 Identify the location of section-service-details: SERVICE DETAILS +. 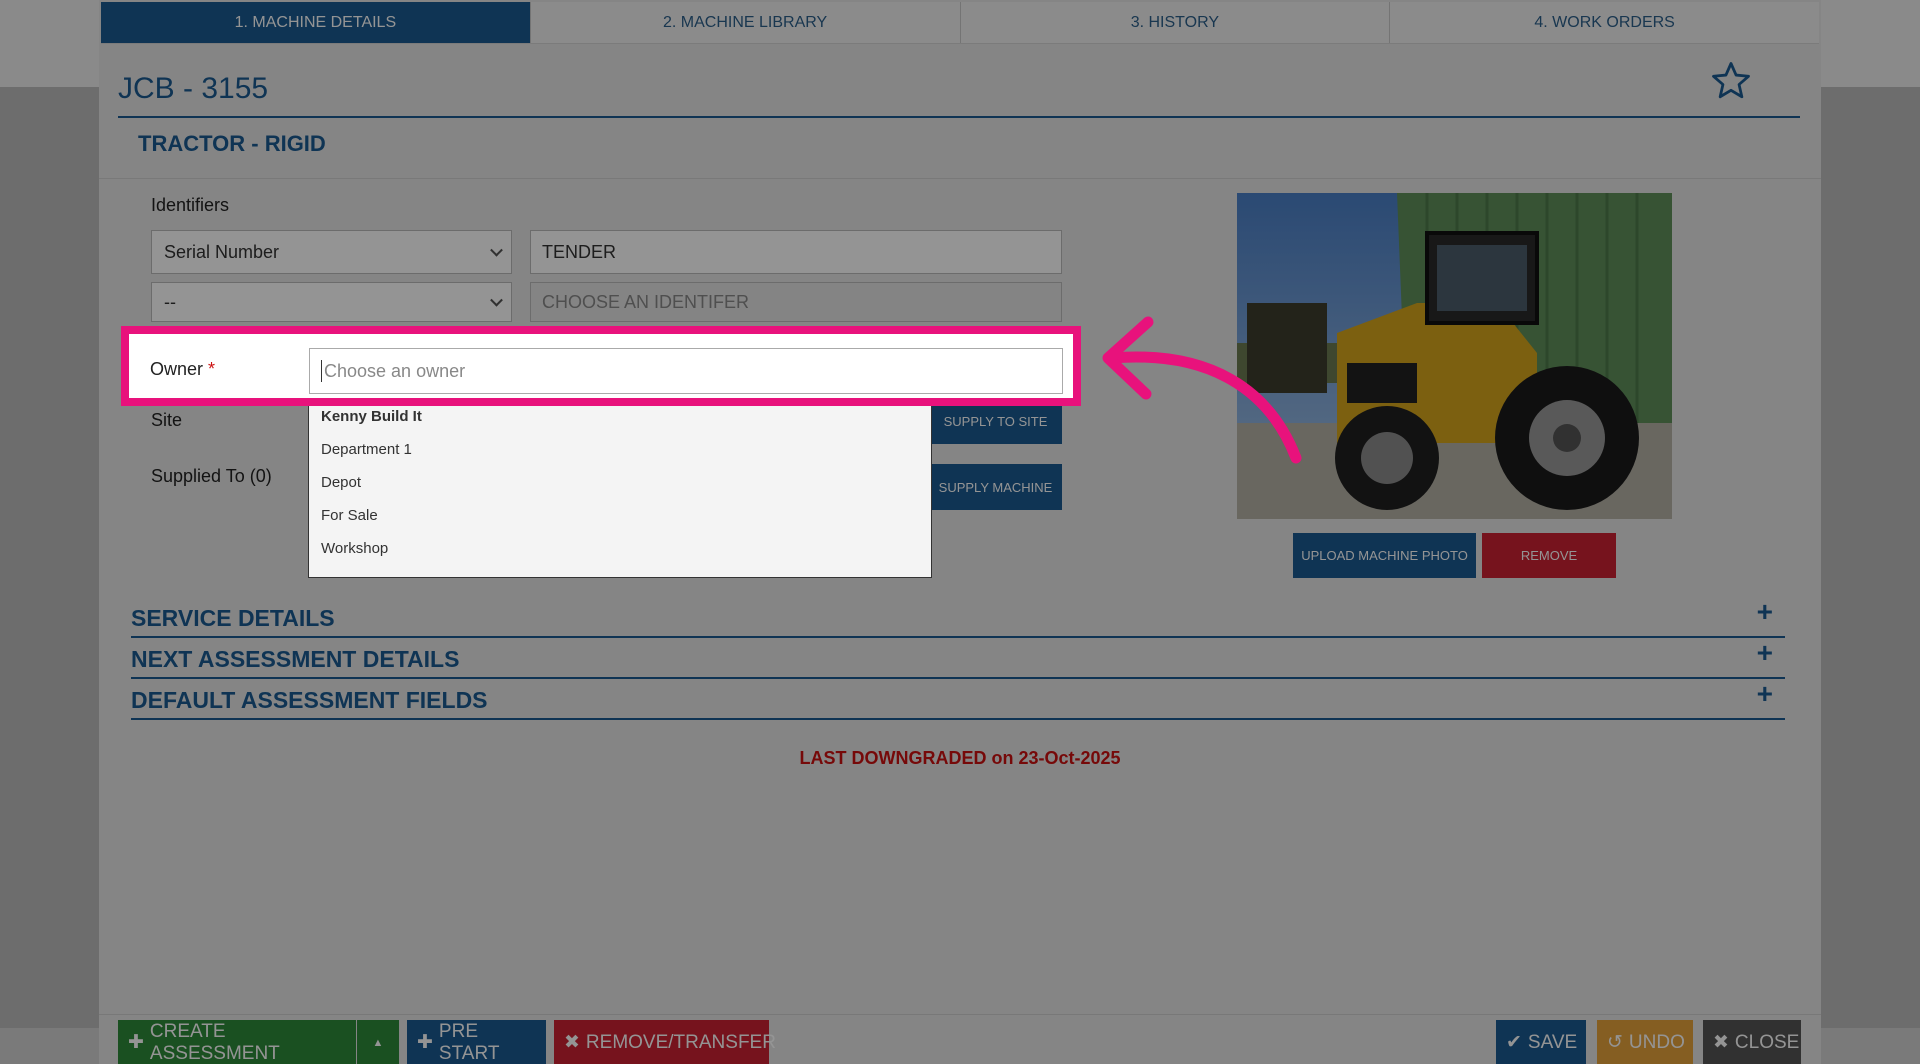
(958, 618).